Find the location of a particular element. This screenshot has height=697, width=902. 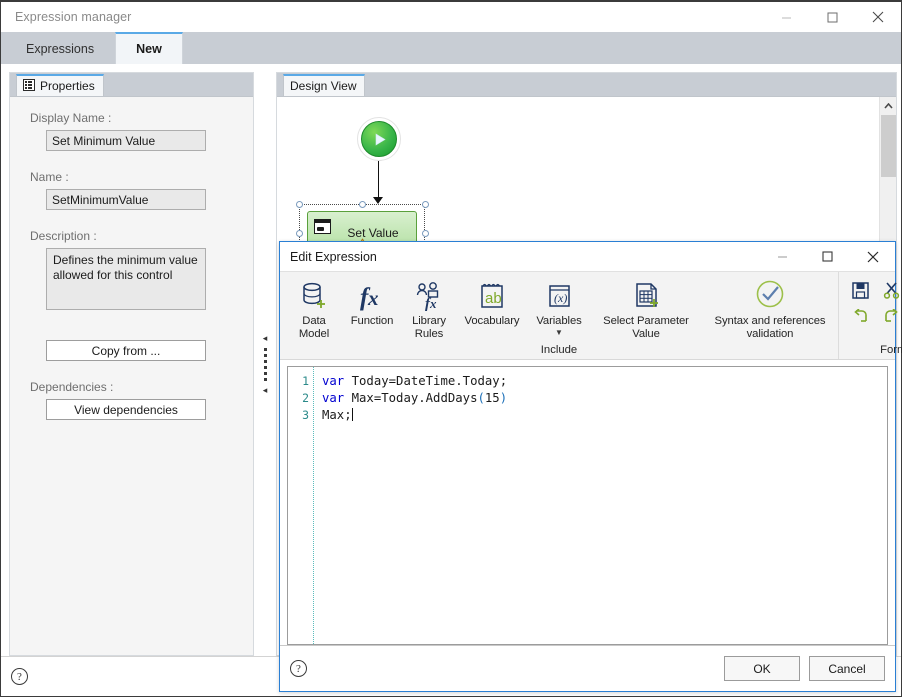

library-rules-icon: f x is located at coordinates (429, 296).